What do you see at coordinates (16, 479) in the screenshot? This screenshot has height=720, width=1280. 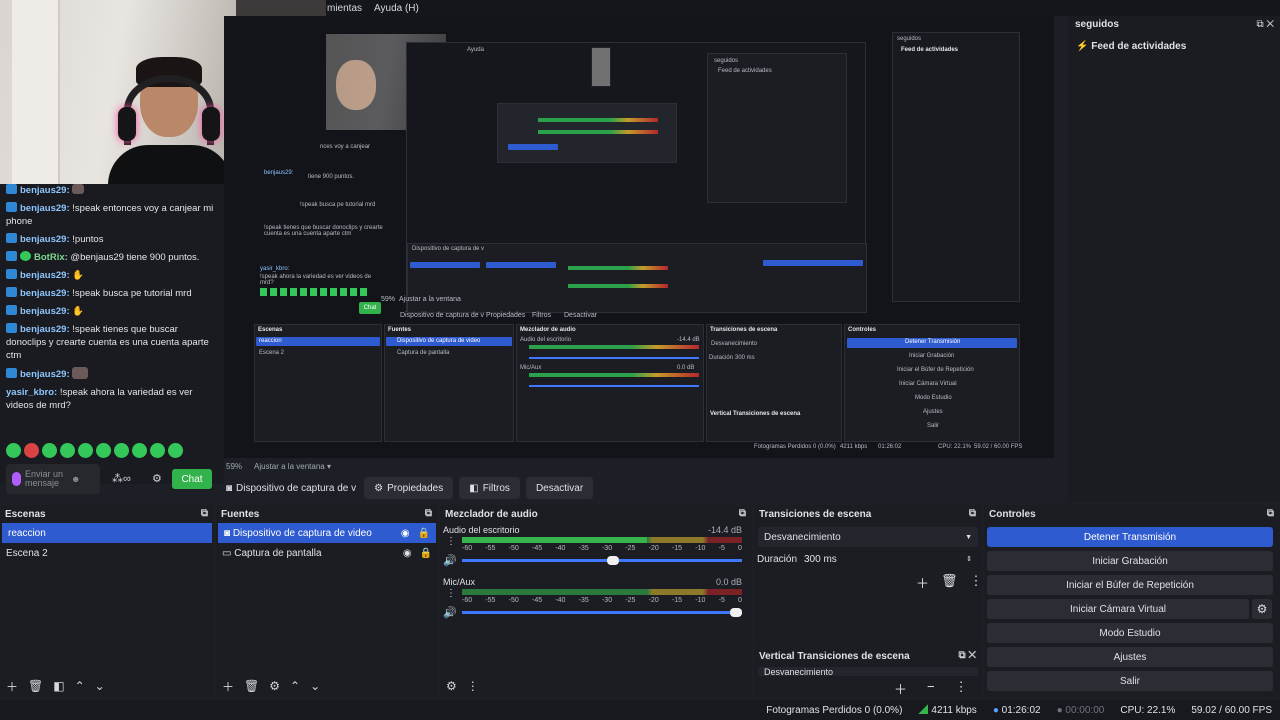 I see `mic-icon` at bounding box center [16, 479].